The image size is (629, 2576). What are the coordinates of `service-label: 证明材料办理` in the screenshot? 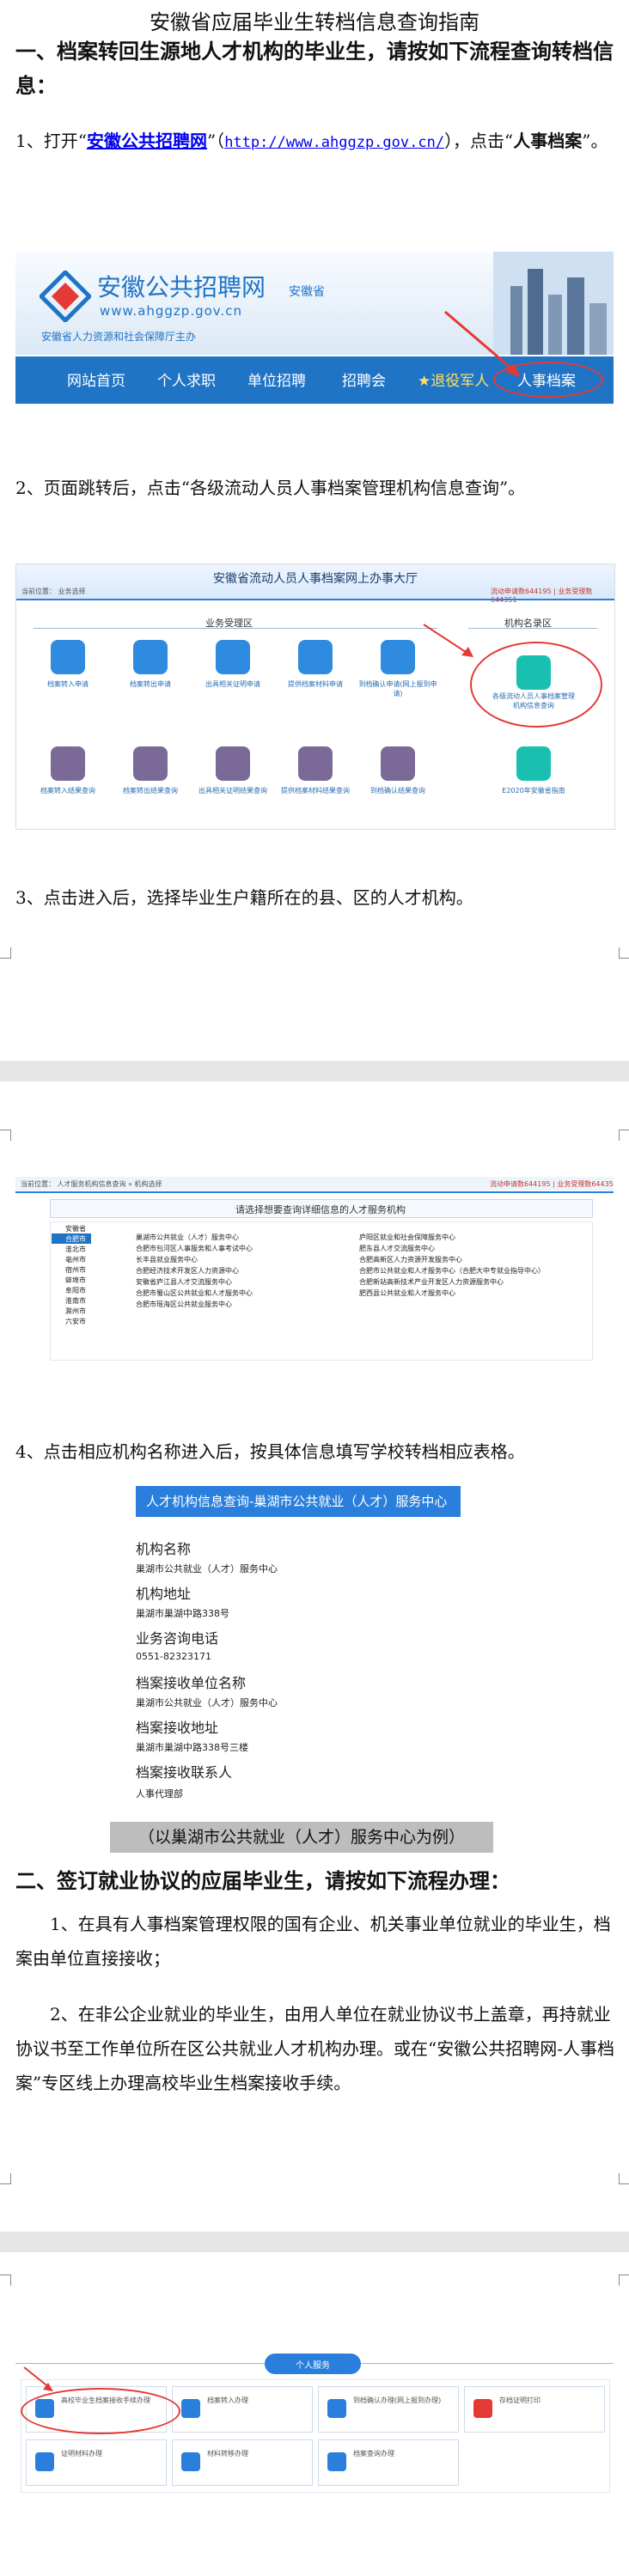 It's located at (81, 2453).